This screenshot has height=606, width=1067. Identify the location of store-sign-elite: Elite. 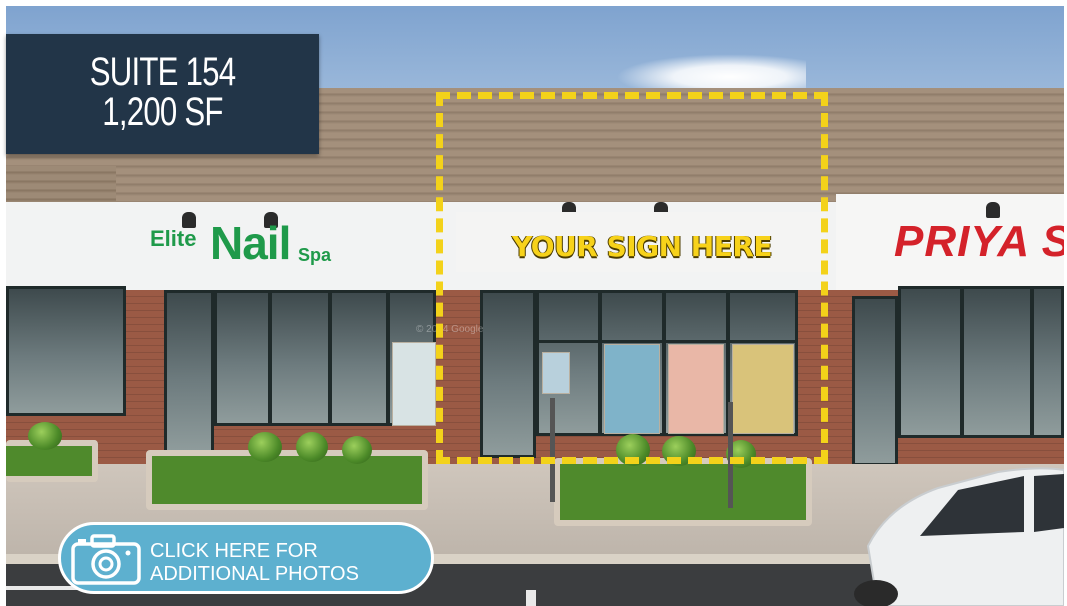
(173, 238).